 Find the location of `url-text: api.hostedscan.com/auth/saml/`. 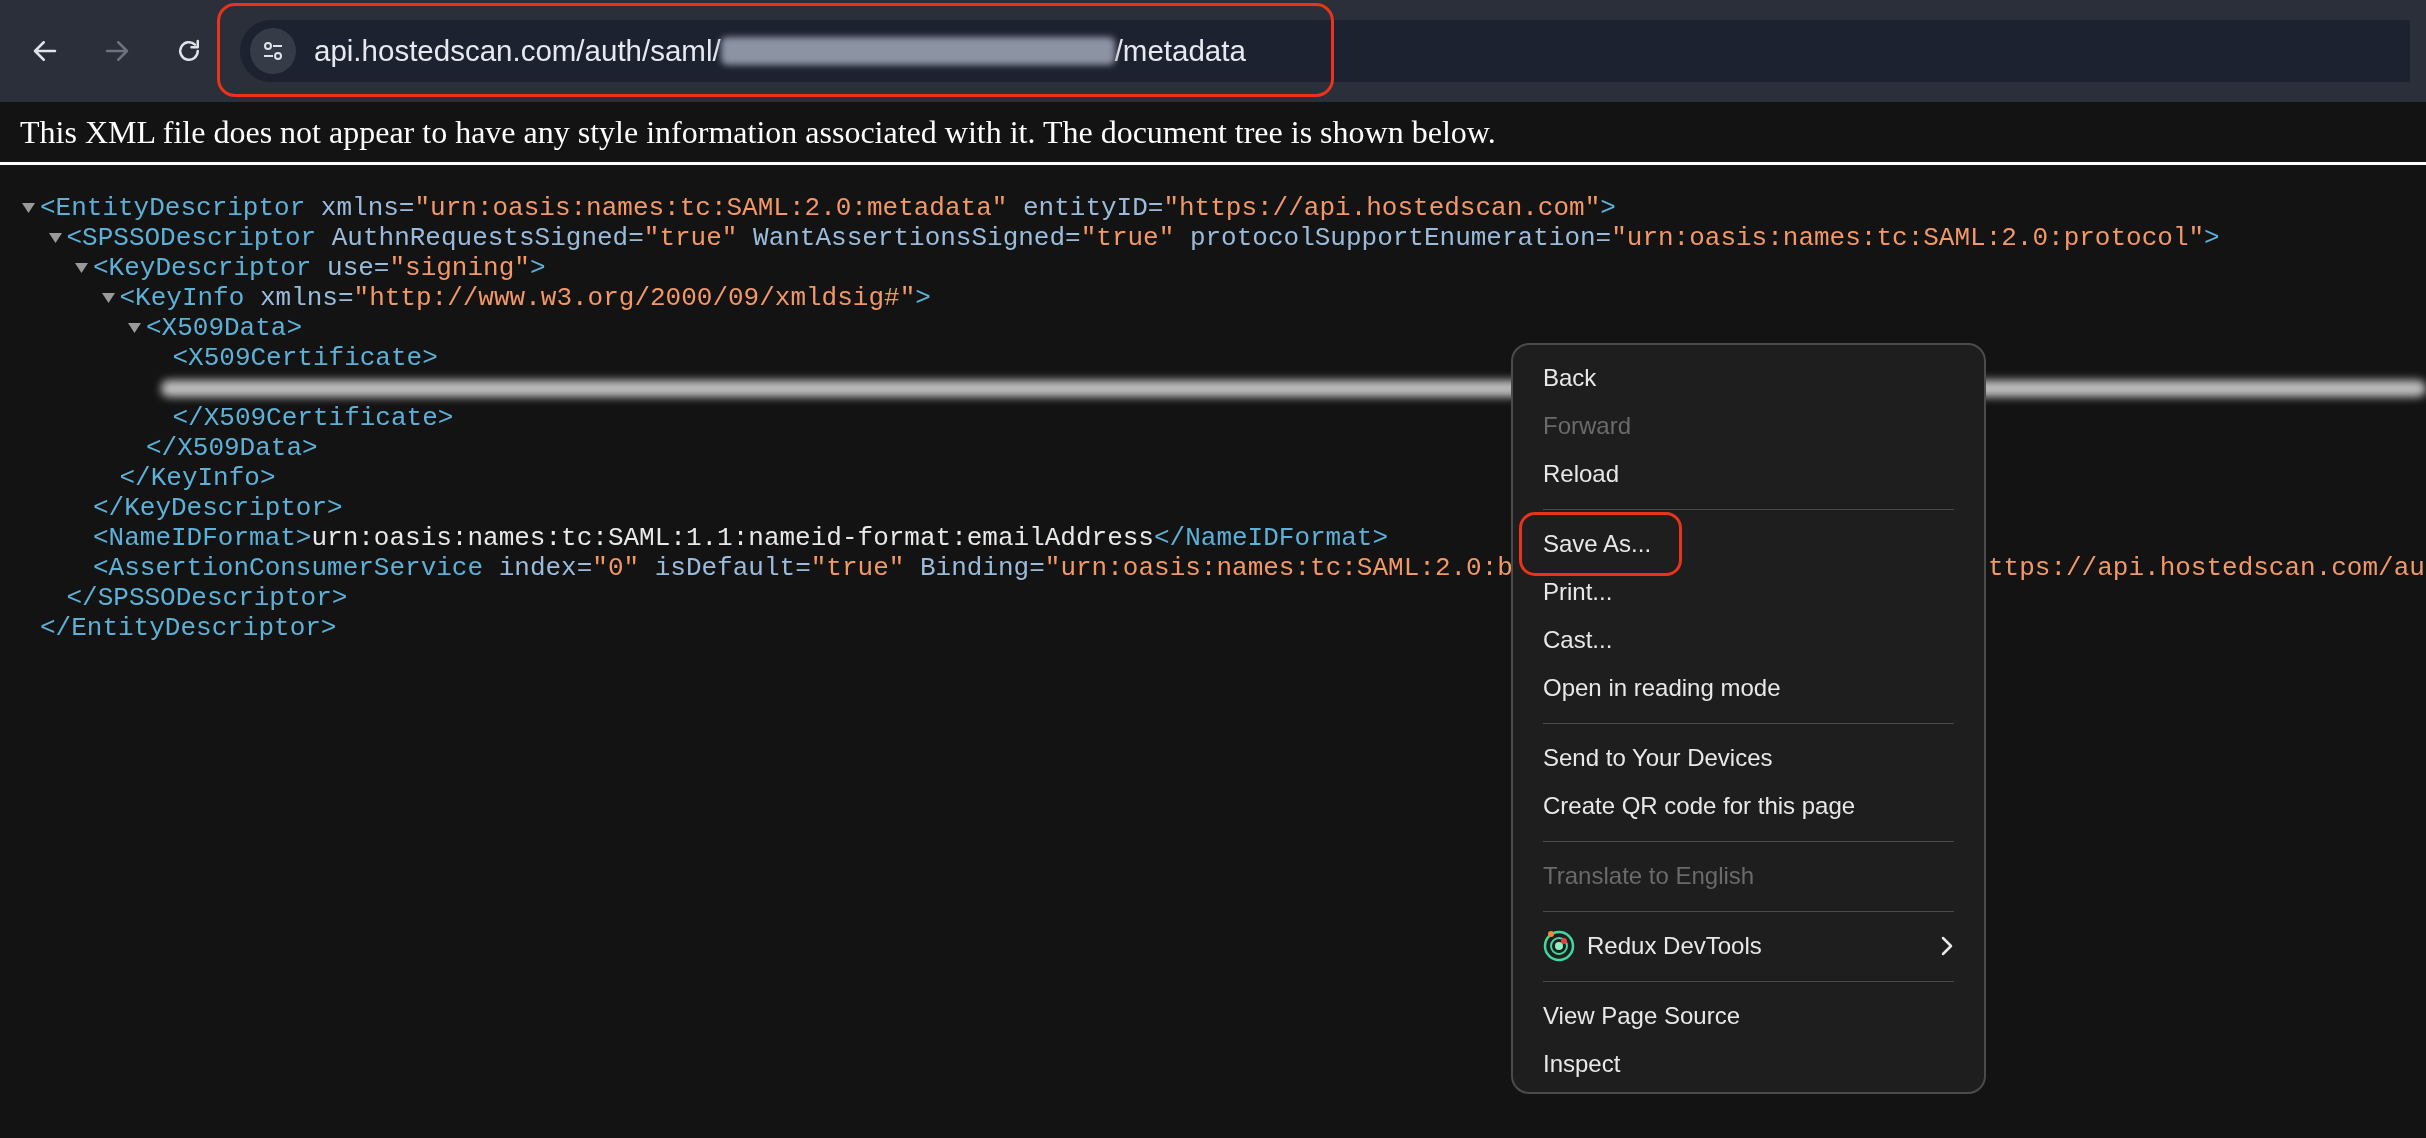

url-text: api.hostedscan.com/auth/saml/ is located at coordinates (517, 50).